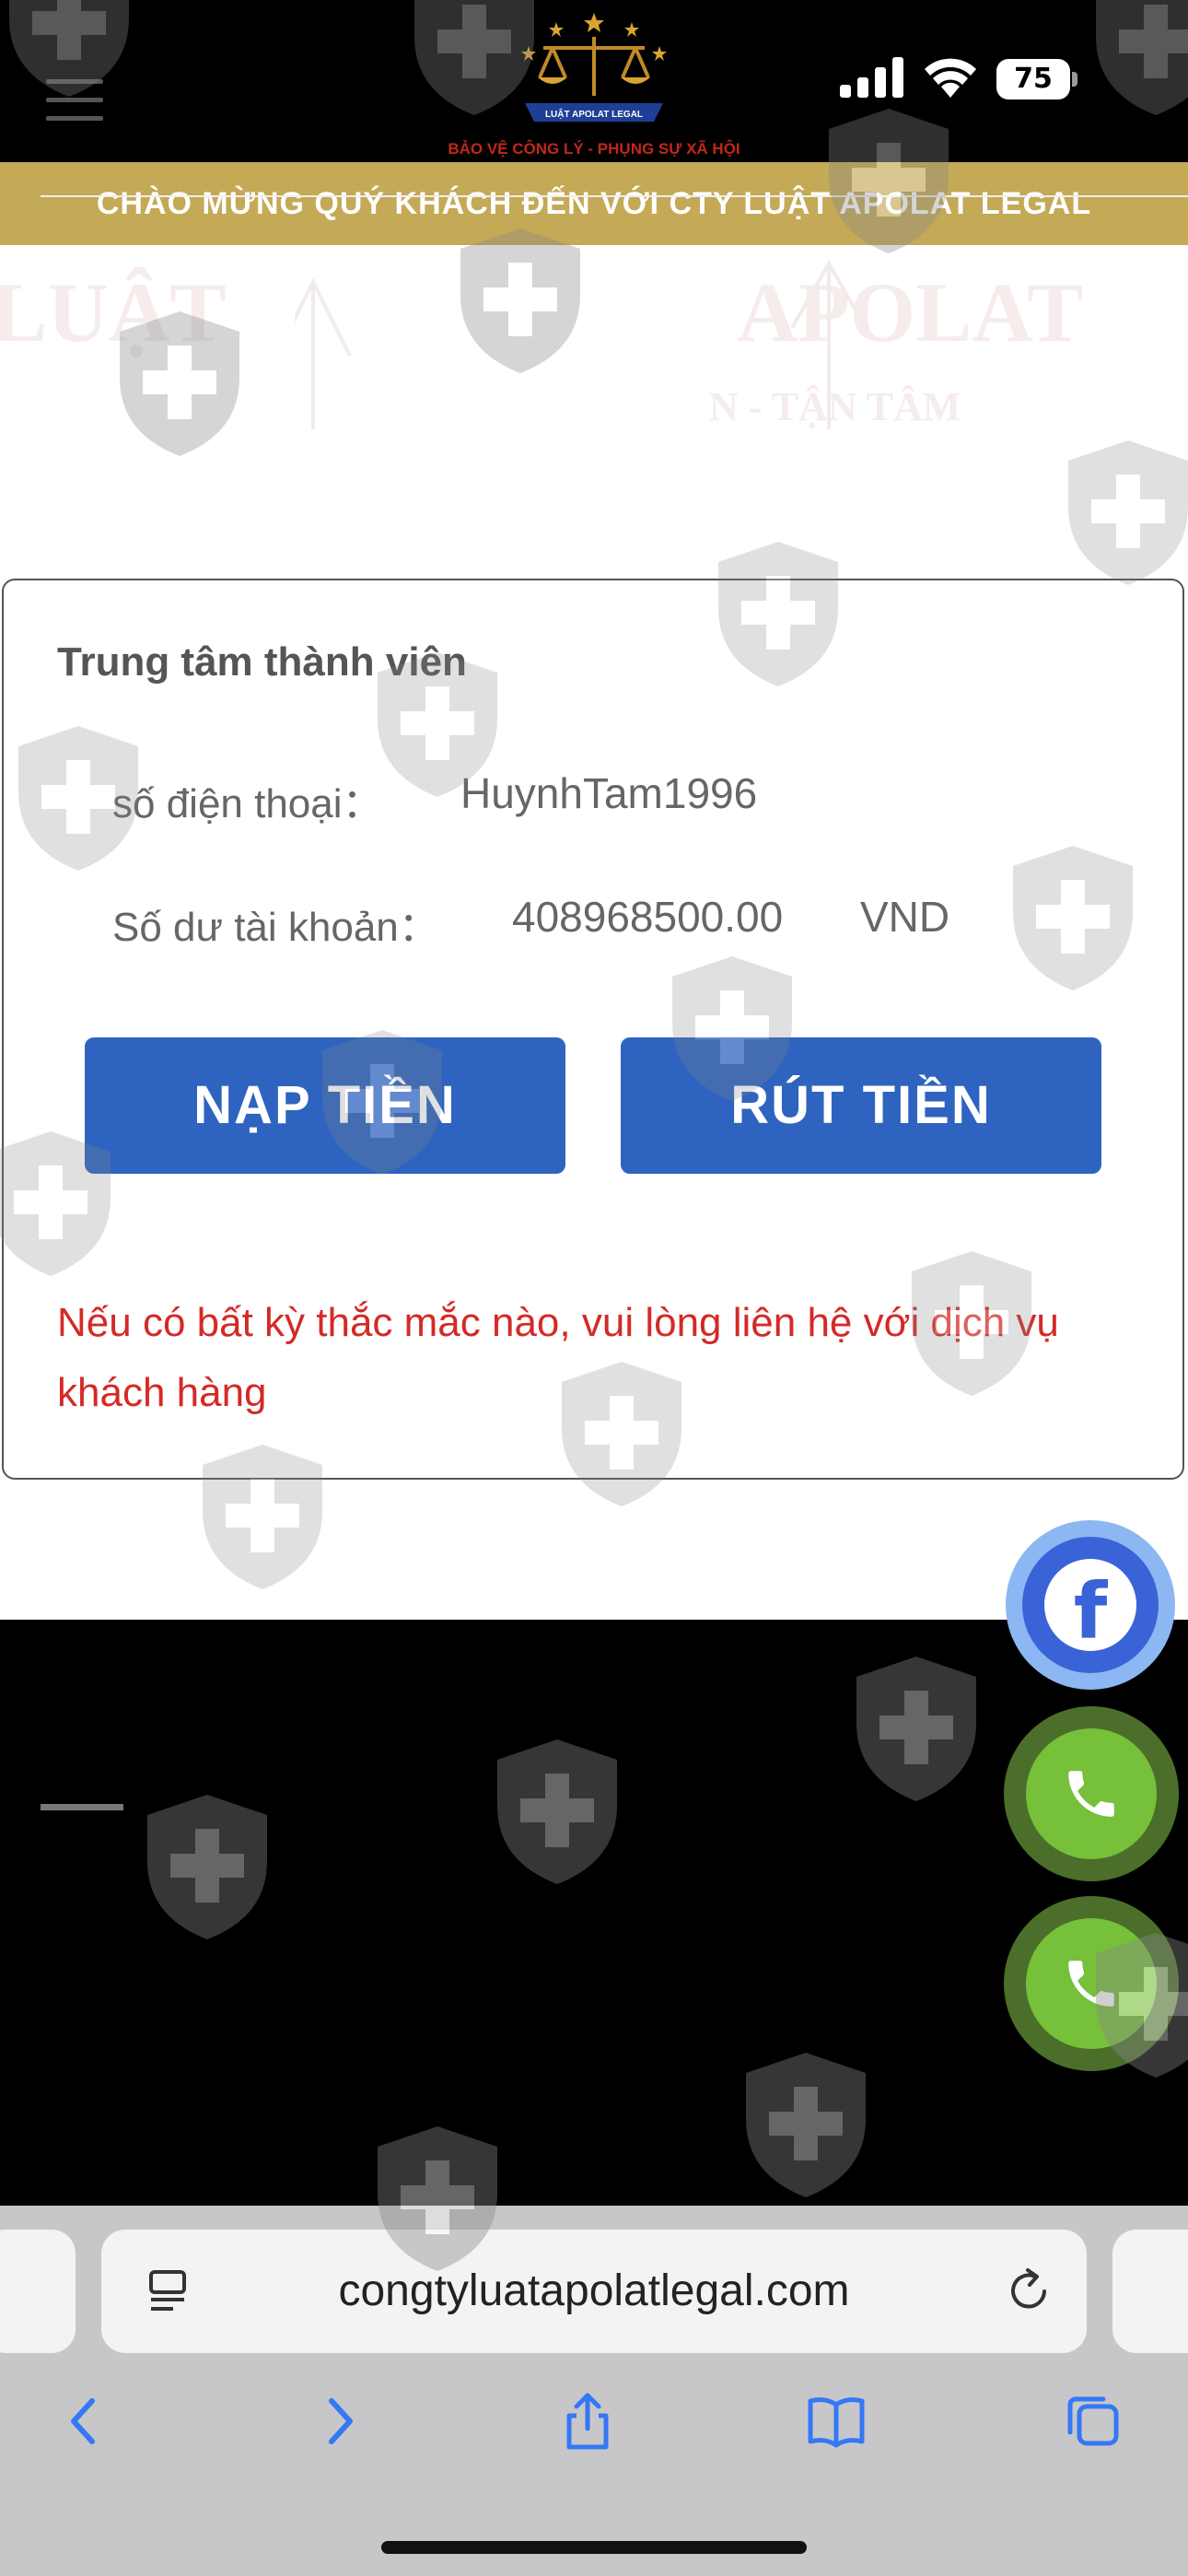  I want to click on battery-icon: 75, so click(1036, 79).